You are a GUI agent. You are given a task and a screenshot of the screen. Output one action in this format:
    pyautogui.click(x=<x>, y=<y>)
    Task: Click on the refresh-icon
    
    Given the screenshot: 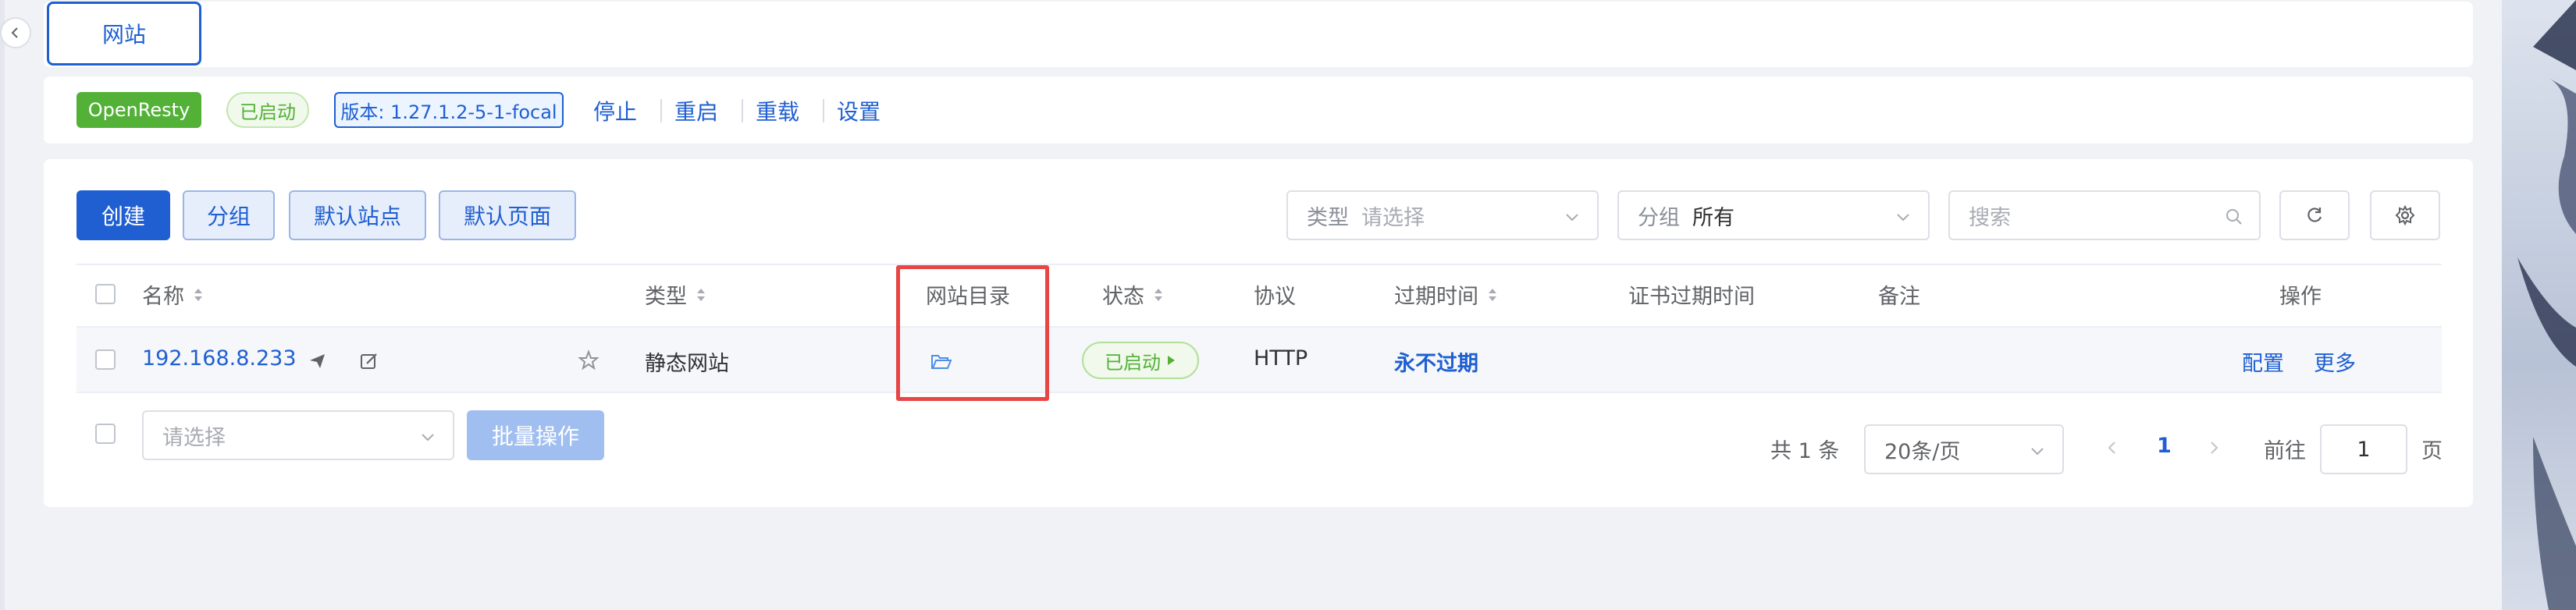 What is the action you would take?
    pyautogui.click(x=2314, y=215)
    